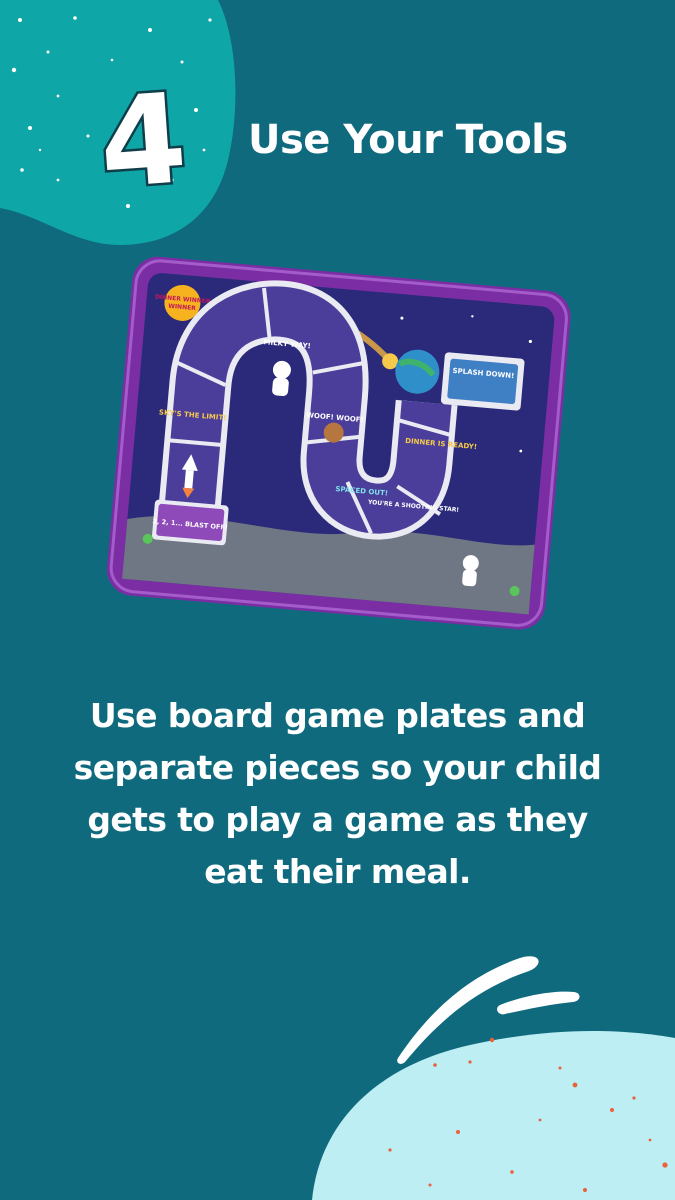 The width and height of the screenshot is (675, 1200). I want to click on step-number: 4, so click(142, 142).